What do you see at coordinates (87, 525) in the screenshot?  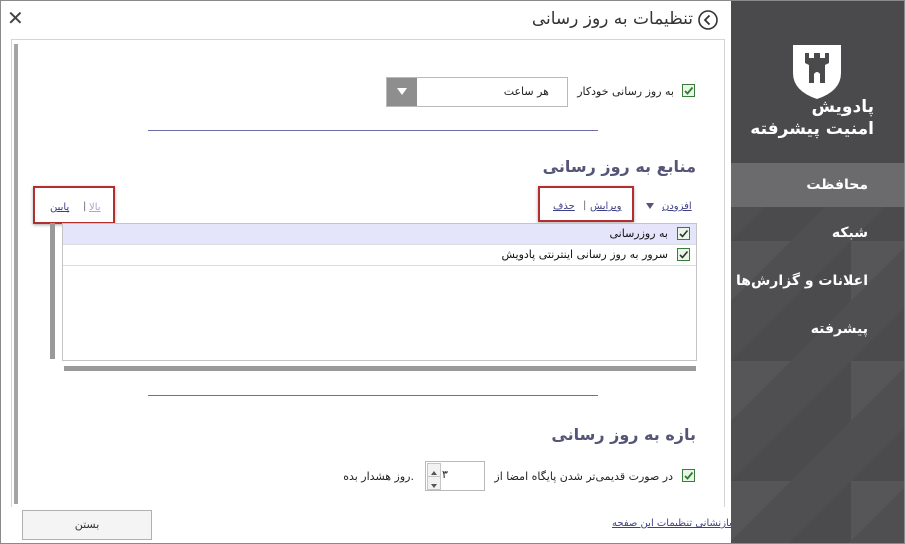 I see `close-button: بستن` at bounding box center [87, 525].